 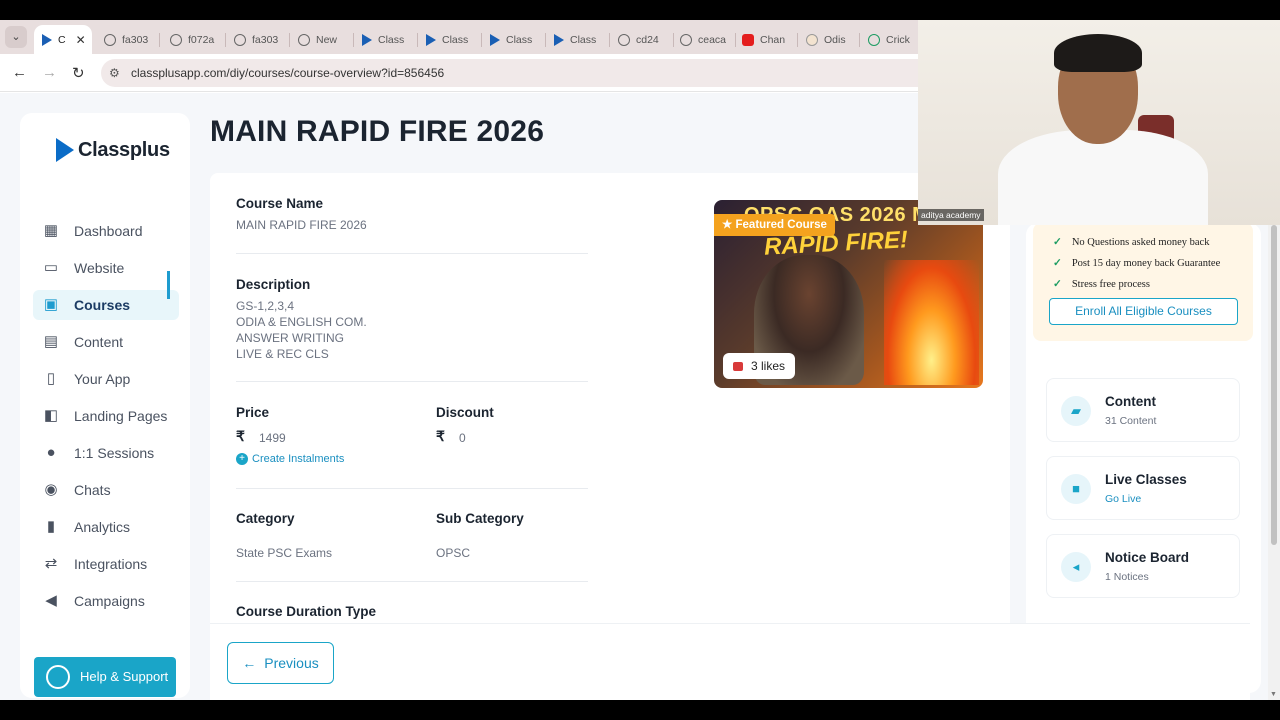 What do you see at coordinates (1076, 567) in the screenshot?
I see `speaker-icon: ◂` at bounding box center [1076, 567].